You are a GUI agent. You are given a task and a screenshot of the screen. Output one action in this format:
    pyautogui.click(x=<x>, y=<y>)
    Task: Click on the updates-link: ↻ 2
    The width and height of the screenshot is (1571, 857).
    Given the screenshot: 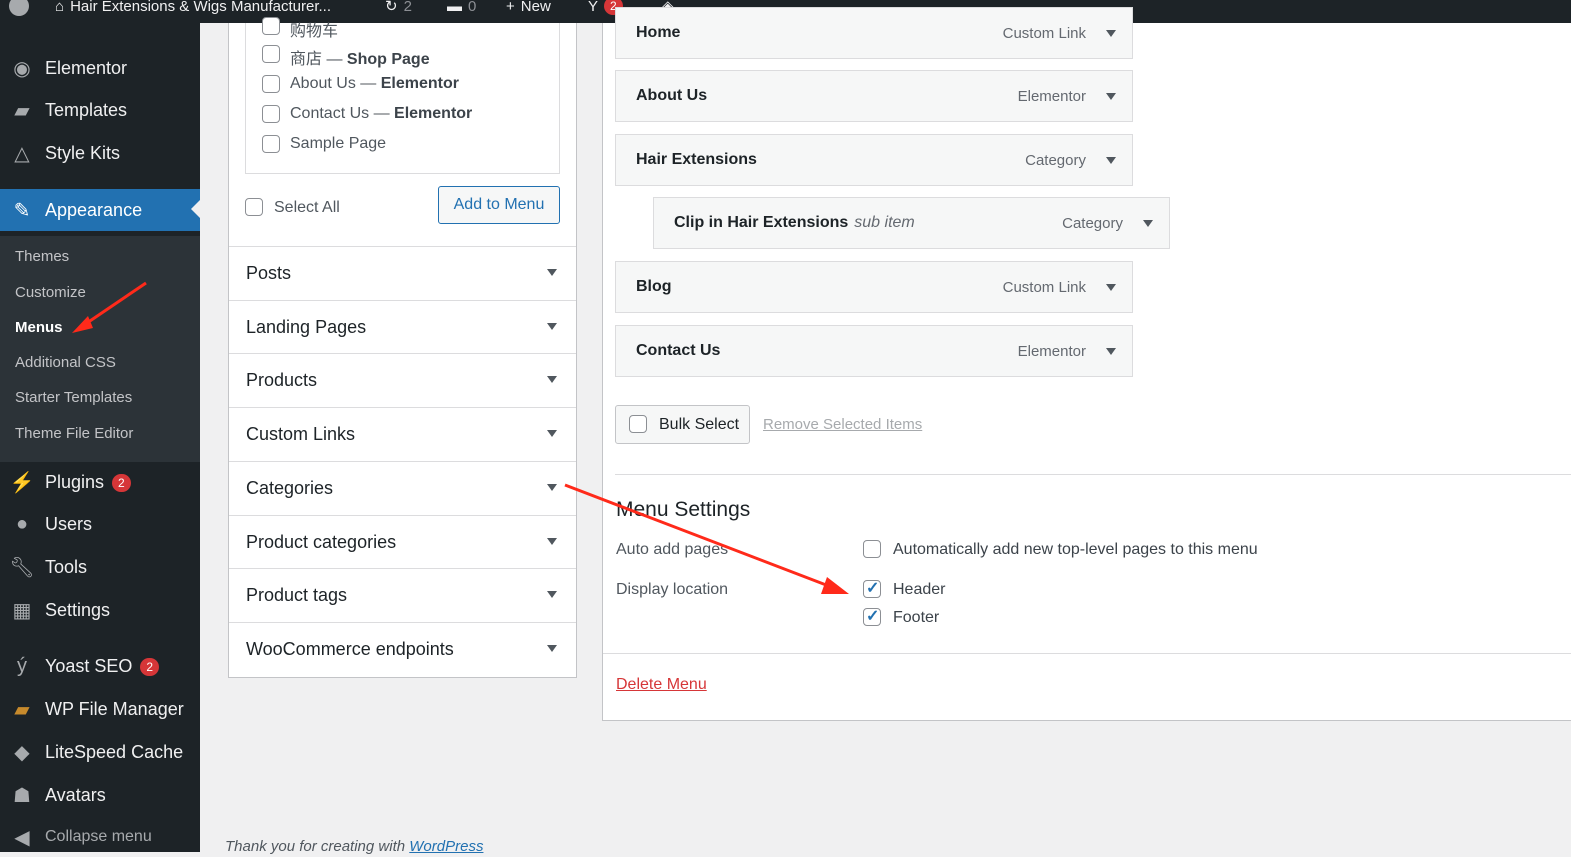 What is the action you would take?
    pyautogui.click(x=398, y=9)
    